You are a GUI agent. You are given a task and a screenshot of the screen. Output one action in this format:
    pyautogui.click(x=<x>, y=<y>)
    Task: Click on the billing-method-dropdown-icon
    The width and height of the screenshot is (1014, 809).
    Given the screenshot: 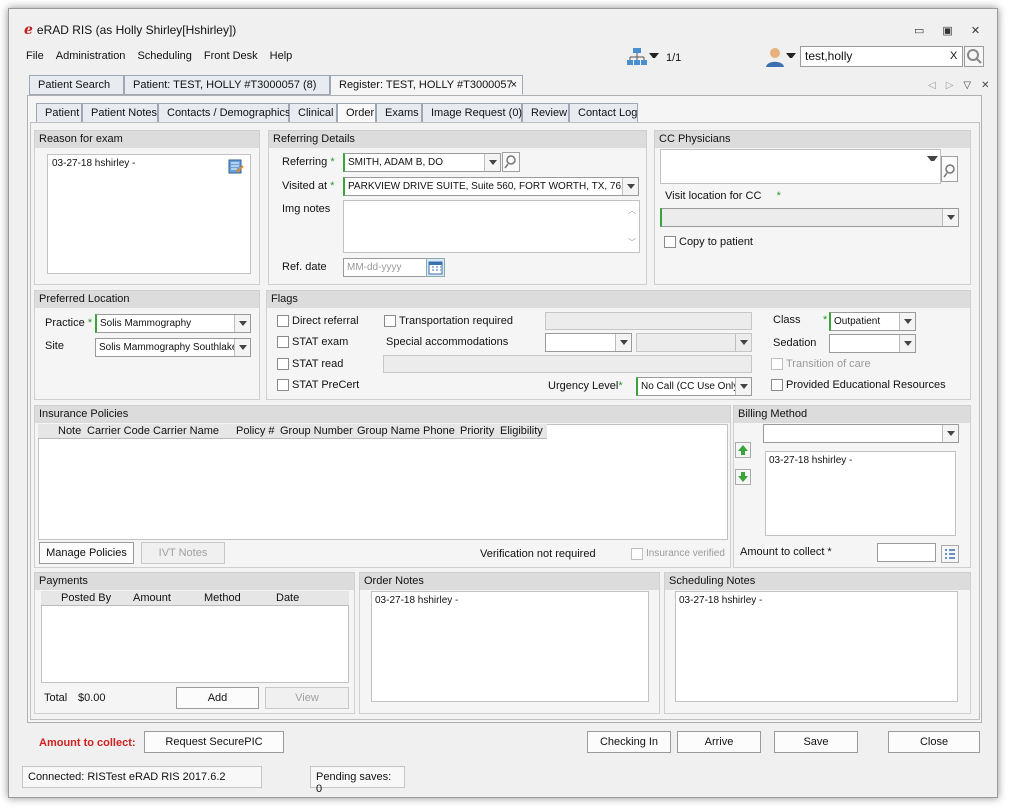 What is the action you would take?
    pyautogui.click(x=950, y=433)
    